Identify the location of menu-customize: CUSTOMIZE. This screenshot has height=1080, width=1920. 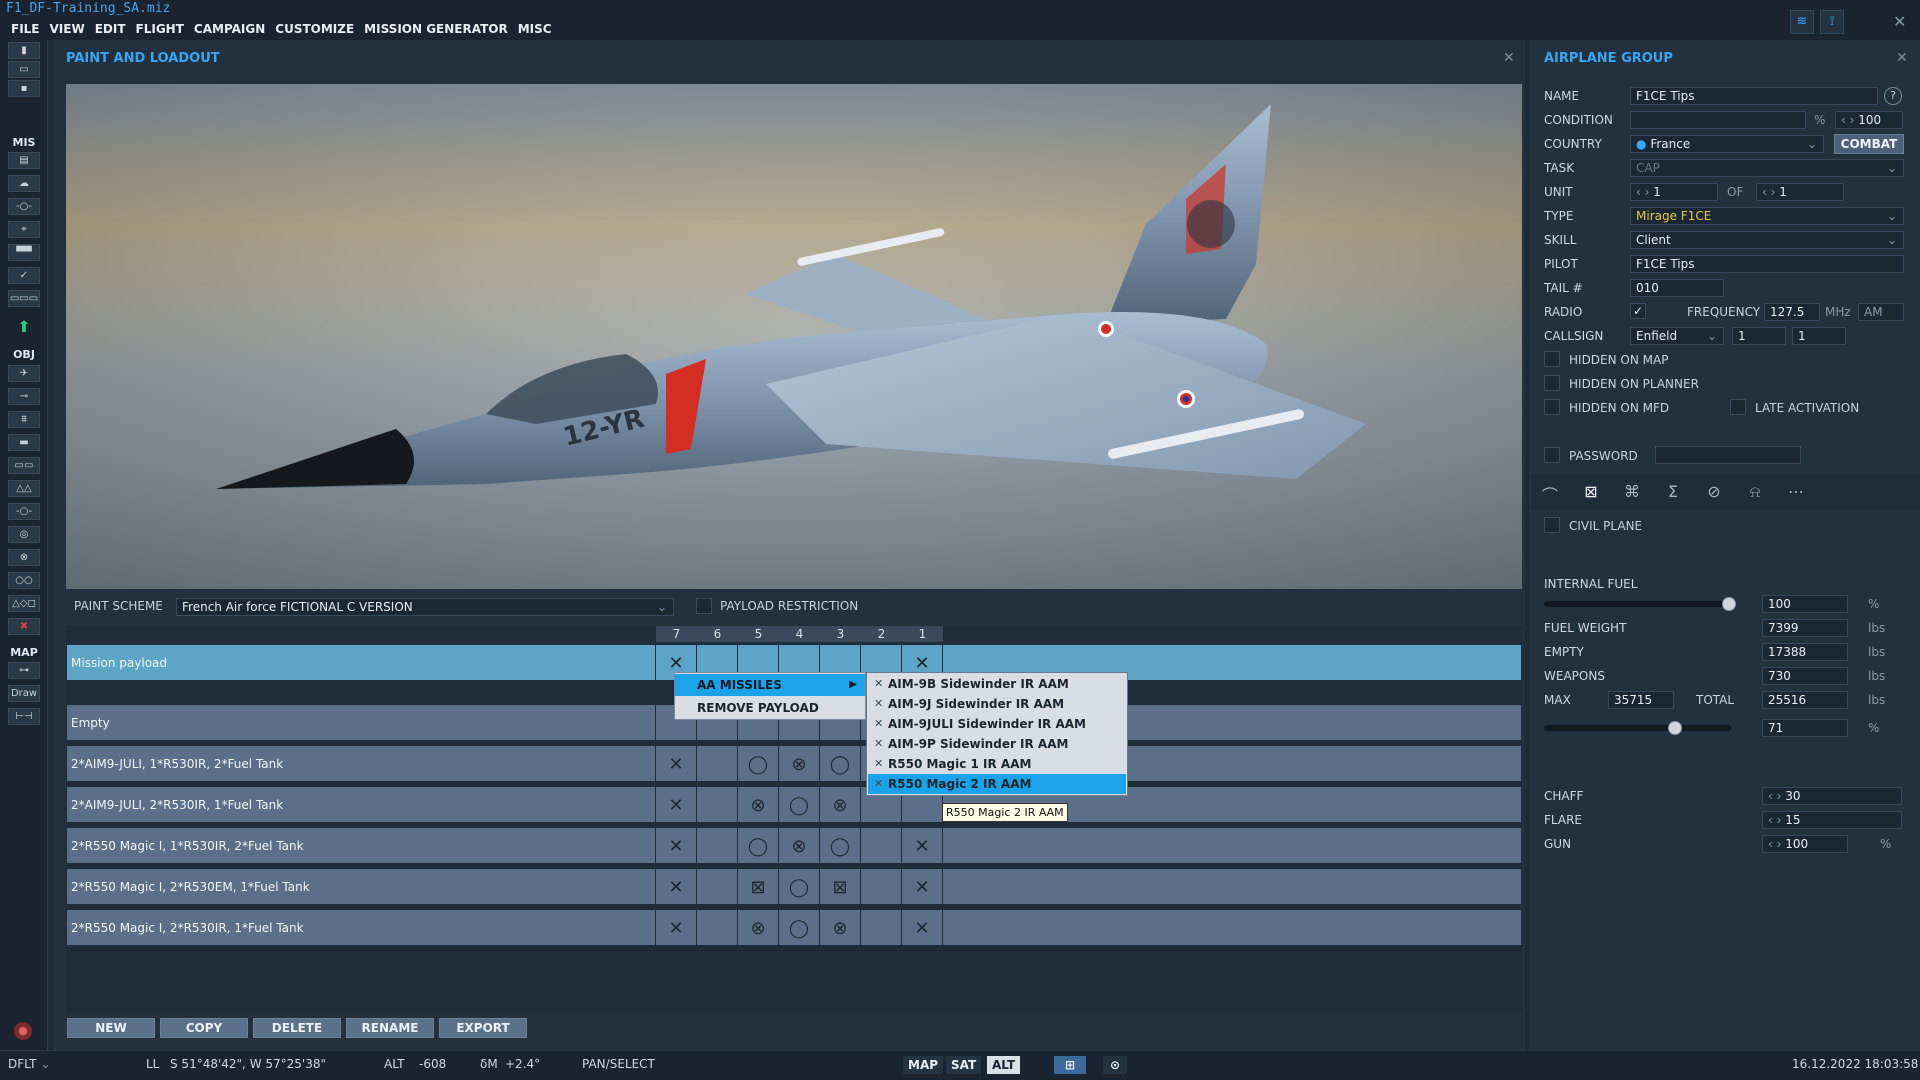
(314, 29).